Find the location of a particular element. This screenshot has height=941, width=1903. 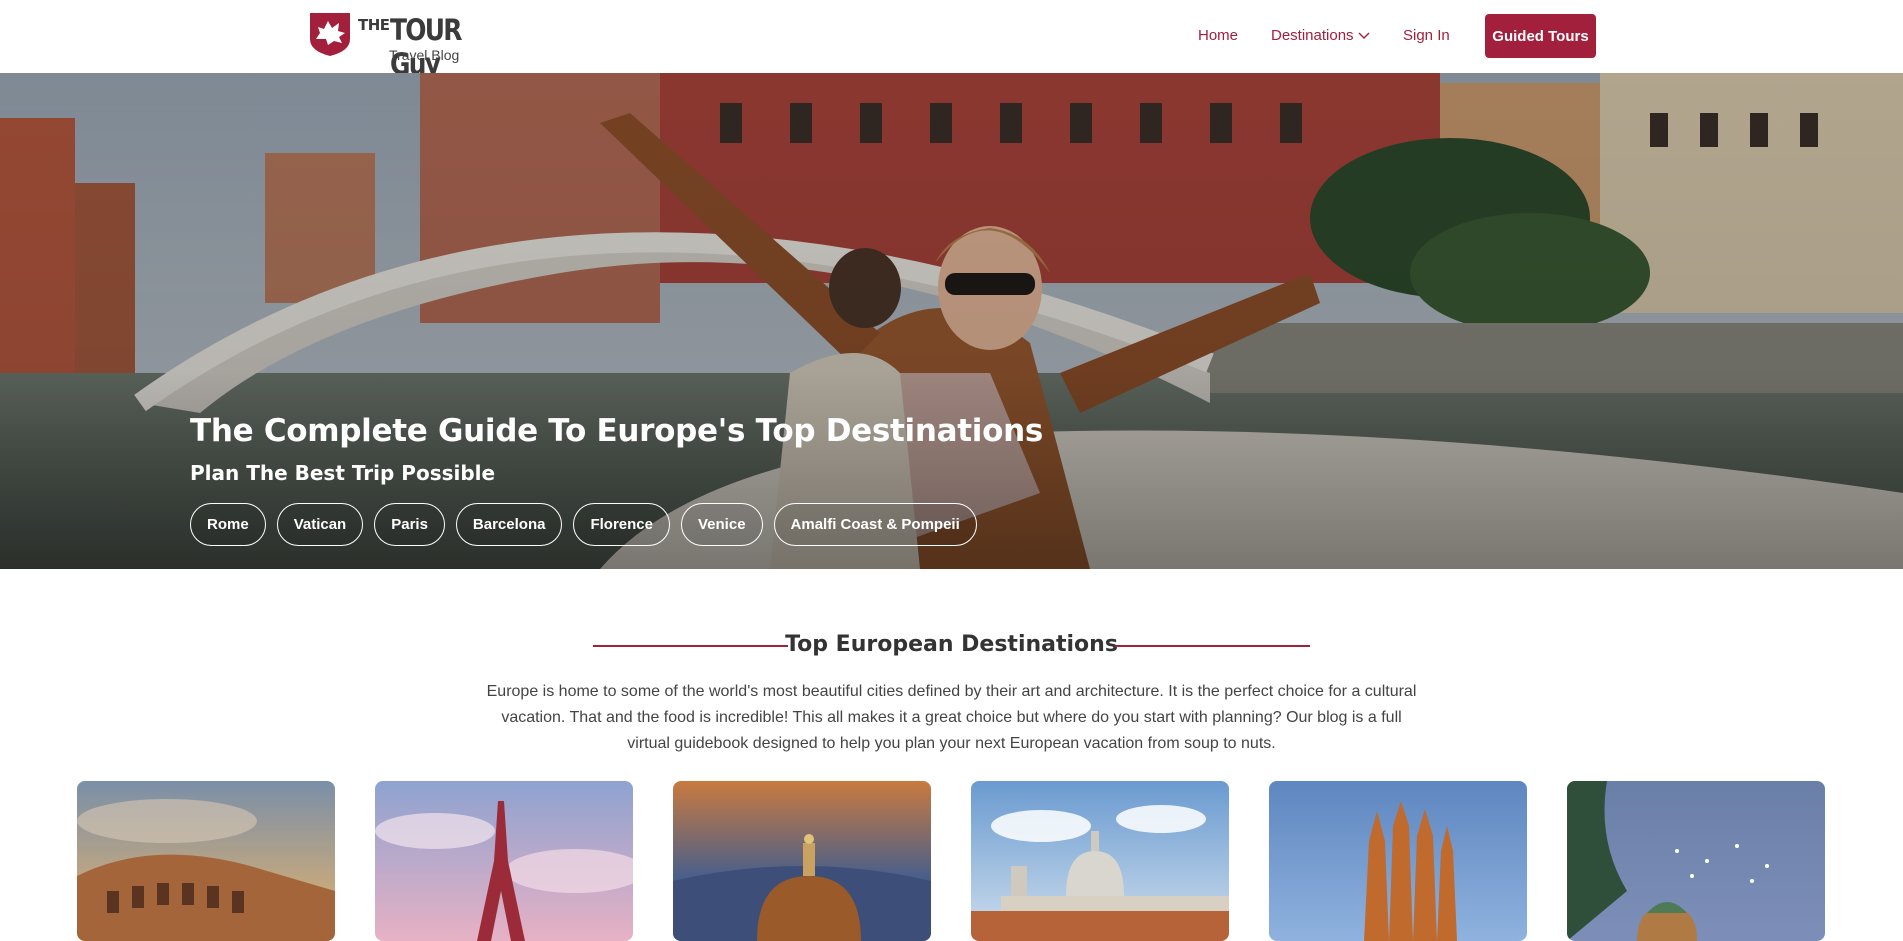

card-venice is located at coordinates (1100, 861).